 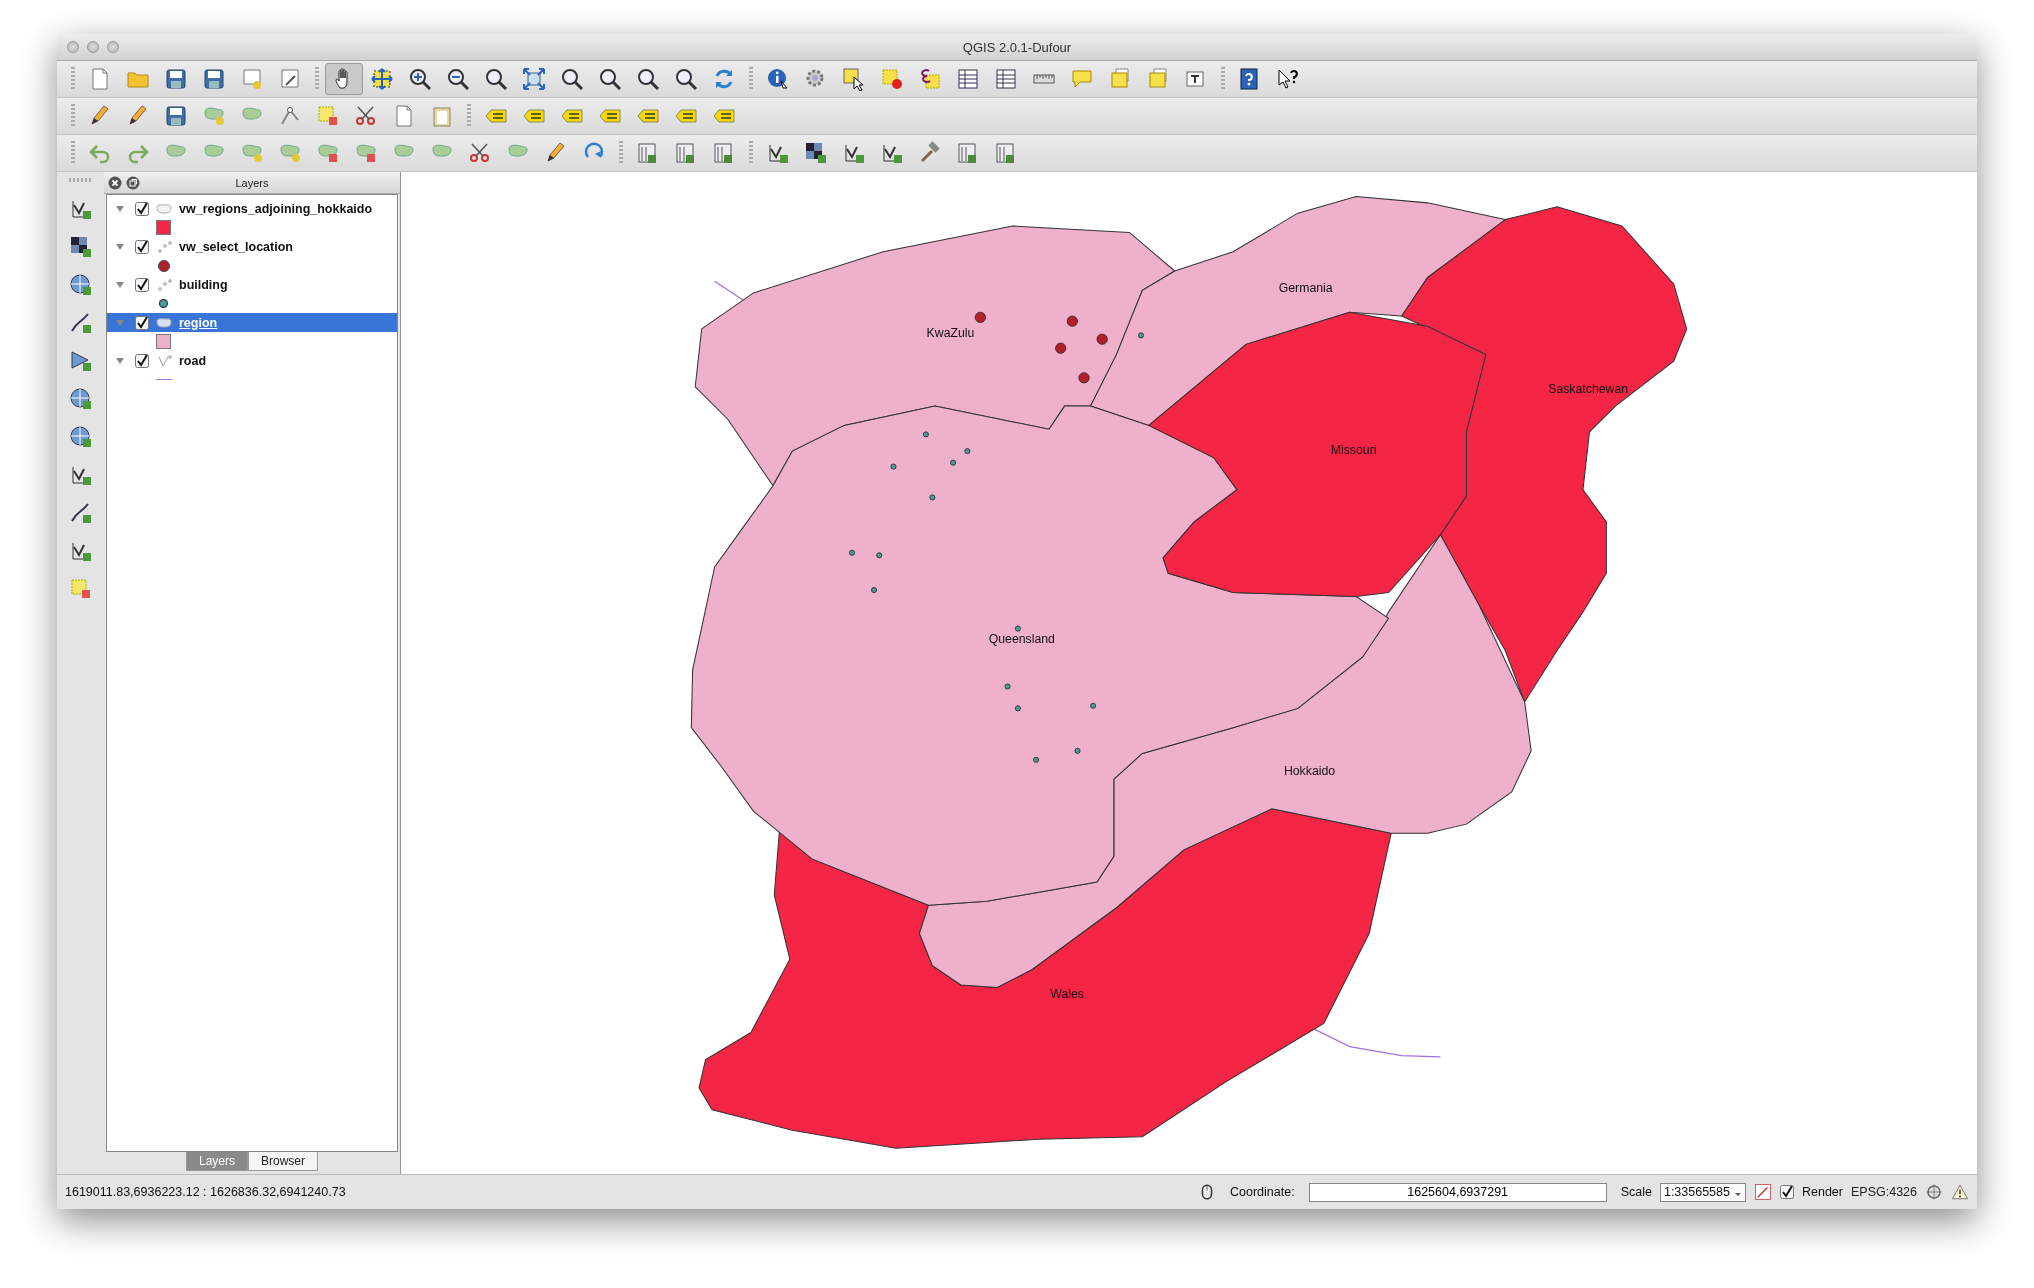 I want to click on layer-name: vw_regions_adjoining_hokkaido, so click(x=276, y=208).